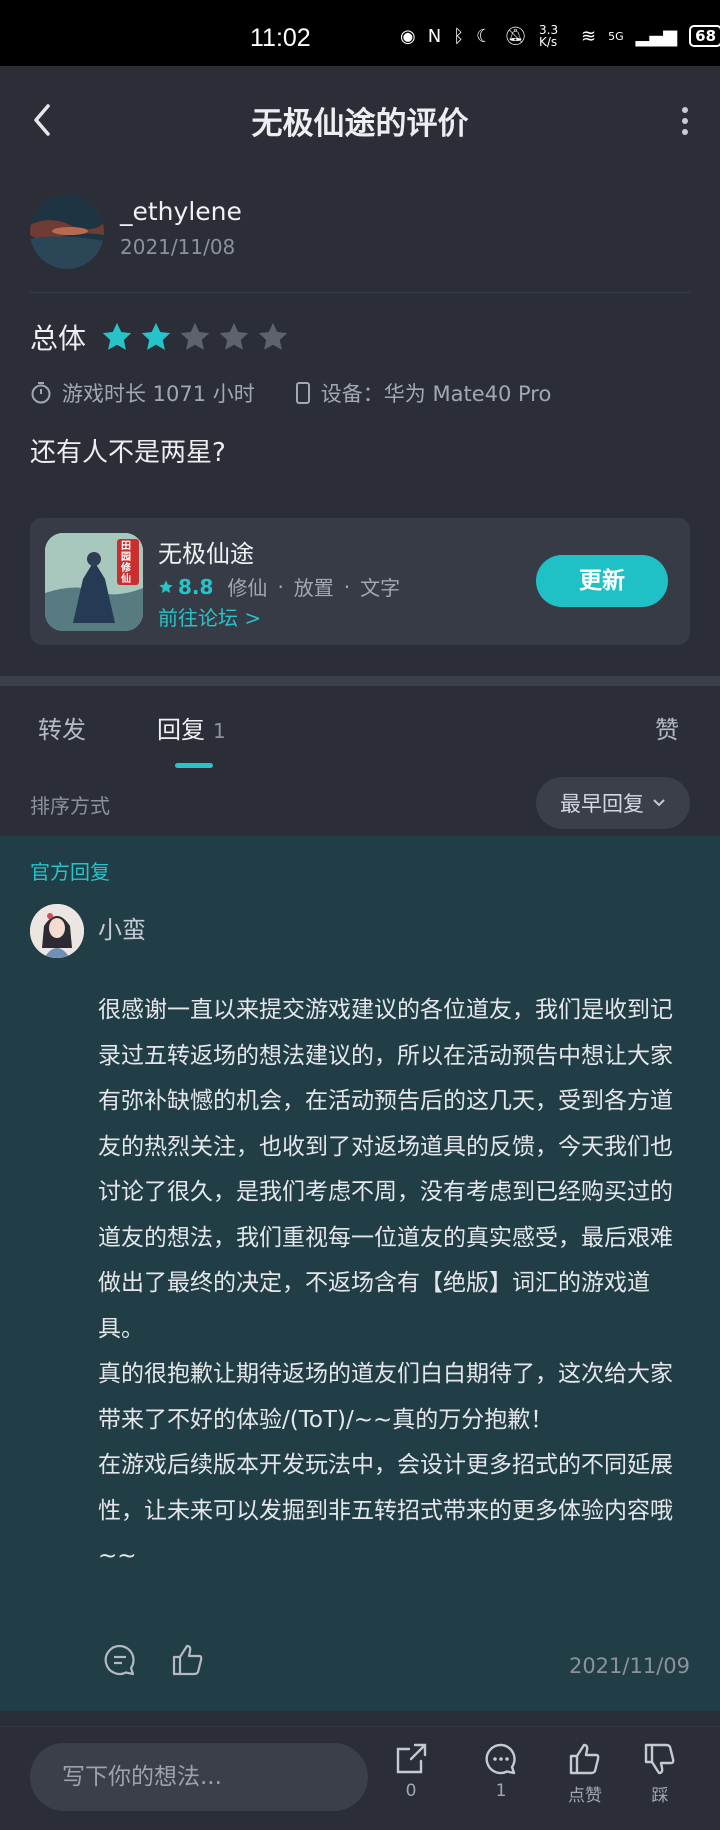  Describe the element at coordinates (280, 38) in the screenshot. I see `status-time: 11:02` at that location.